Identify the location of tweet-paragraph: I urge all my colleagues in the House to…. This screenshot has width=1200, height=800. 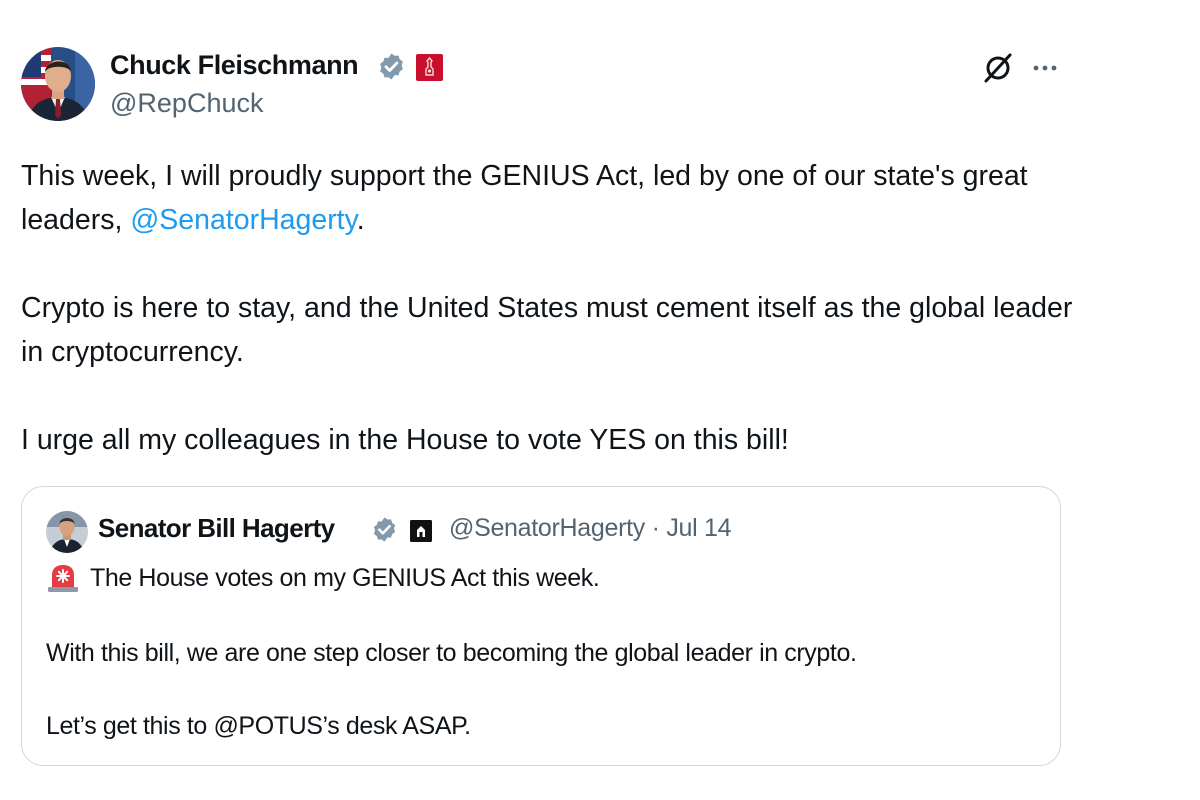
(405, 440).